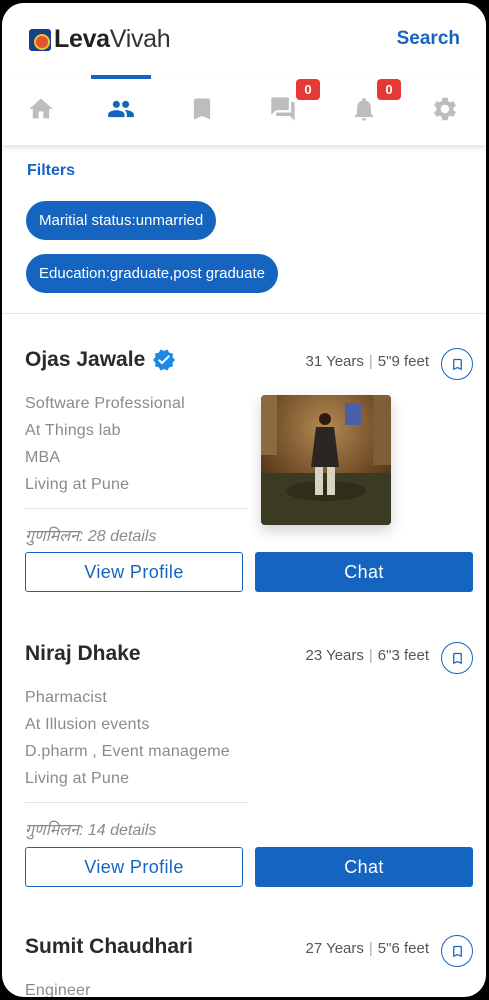 The image size is (489, 1000). What do you see at coordinates (43, 457) in the screenshot?
I see `profile-education: MBA` at bounding box center [43, 457].